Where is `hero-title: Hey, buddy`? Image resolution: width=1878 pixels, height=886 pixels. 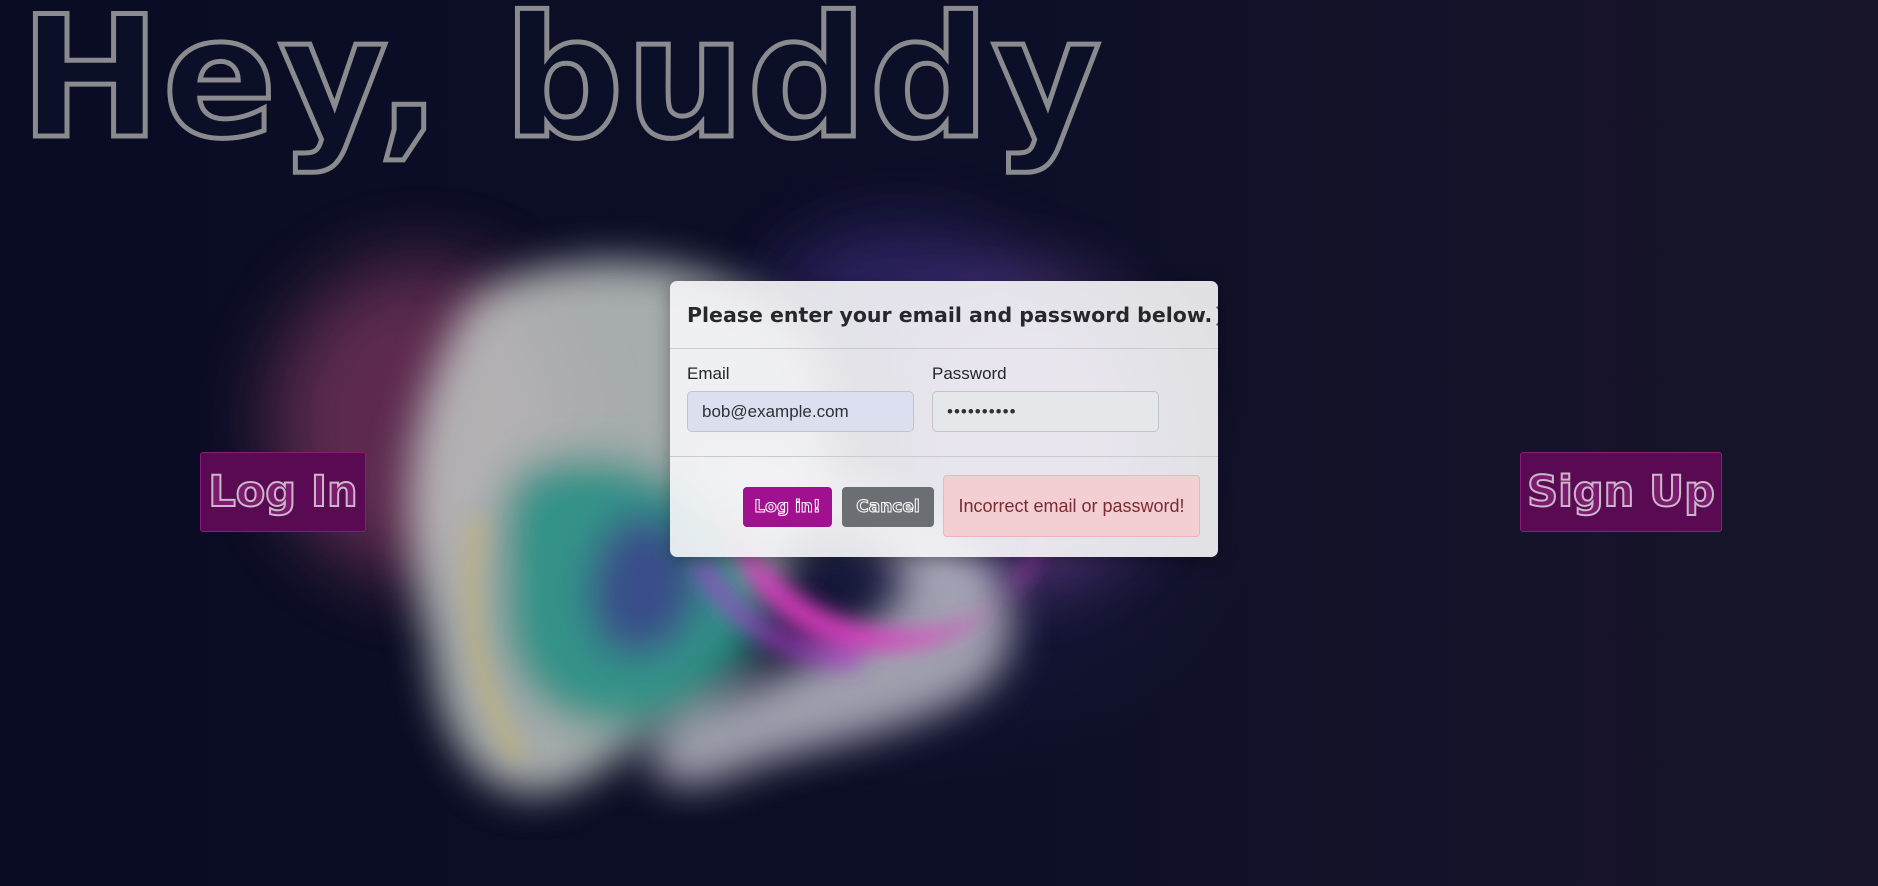
hero-title: Hey, buddy is located at coordinates (560, 88).